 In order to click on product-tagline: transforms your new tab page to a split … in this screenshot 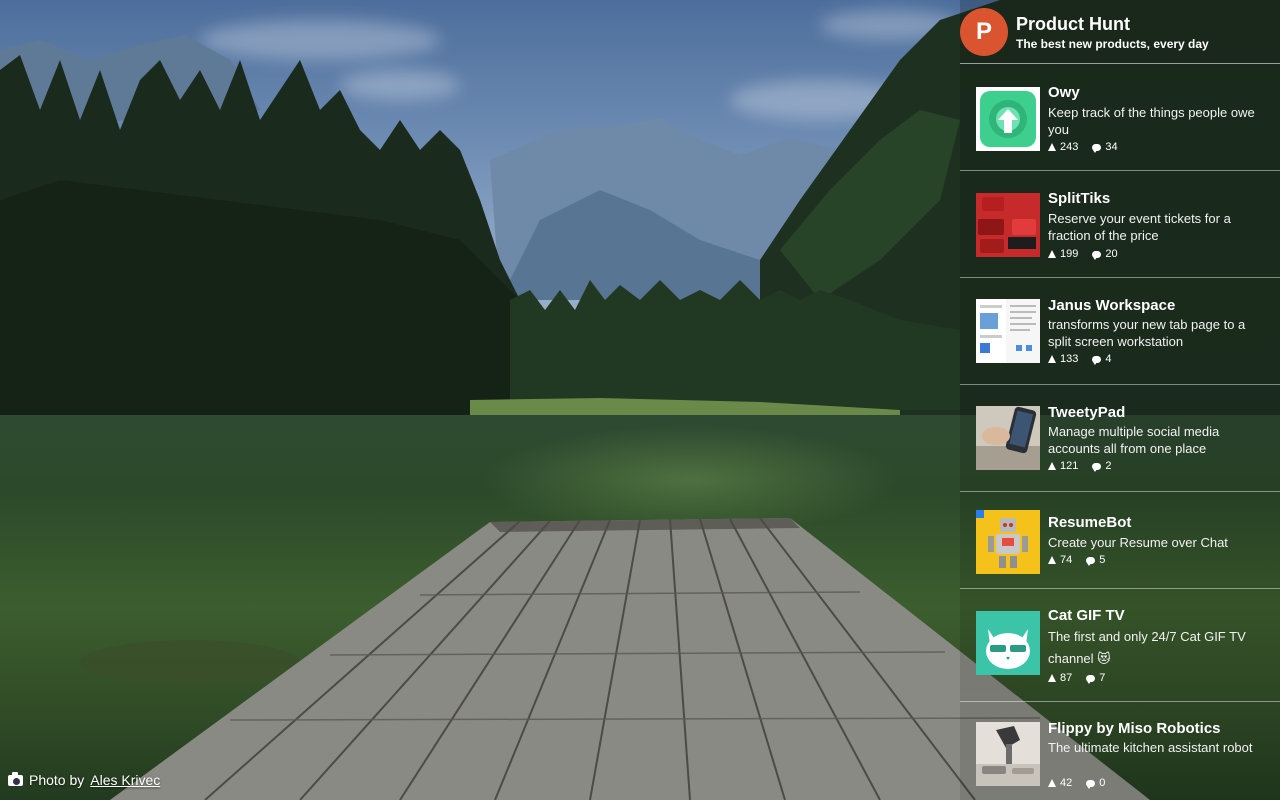, I will do `click(1147, 333)`.